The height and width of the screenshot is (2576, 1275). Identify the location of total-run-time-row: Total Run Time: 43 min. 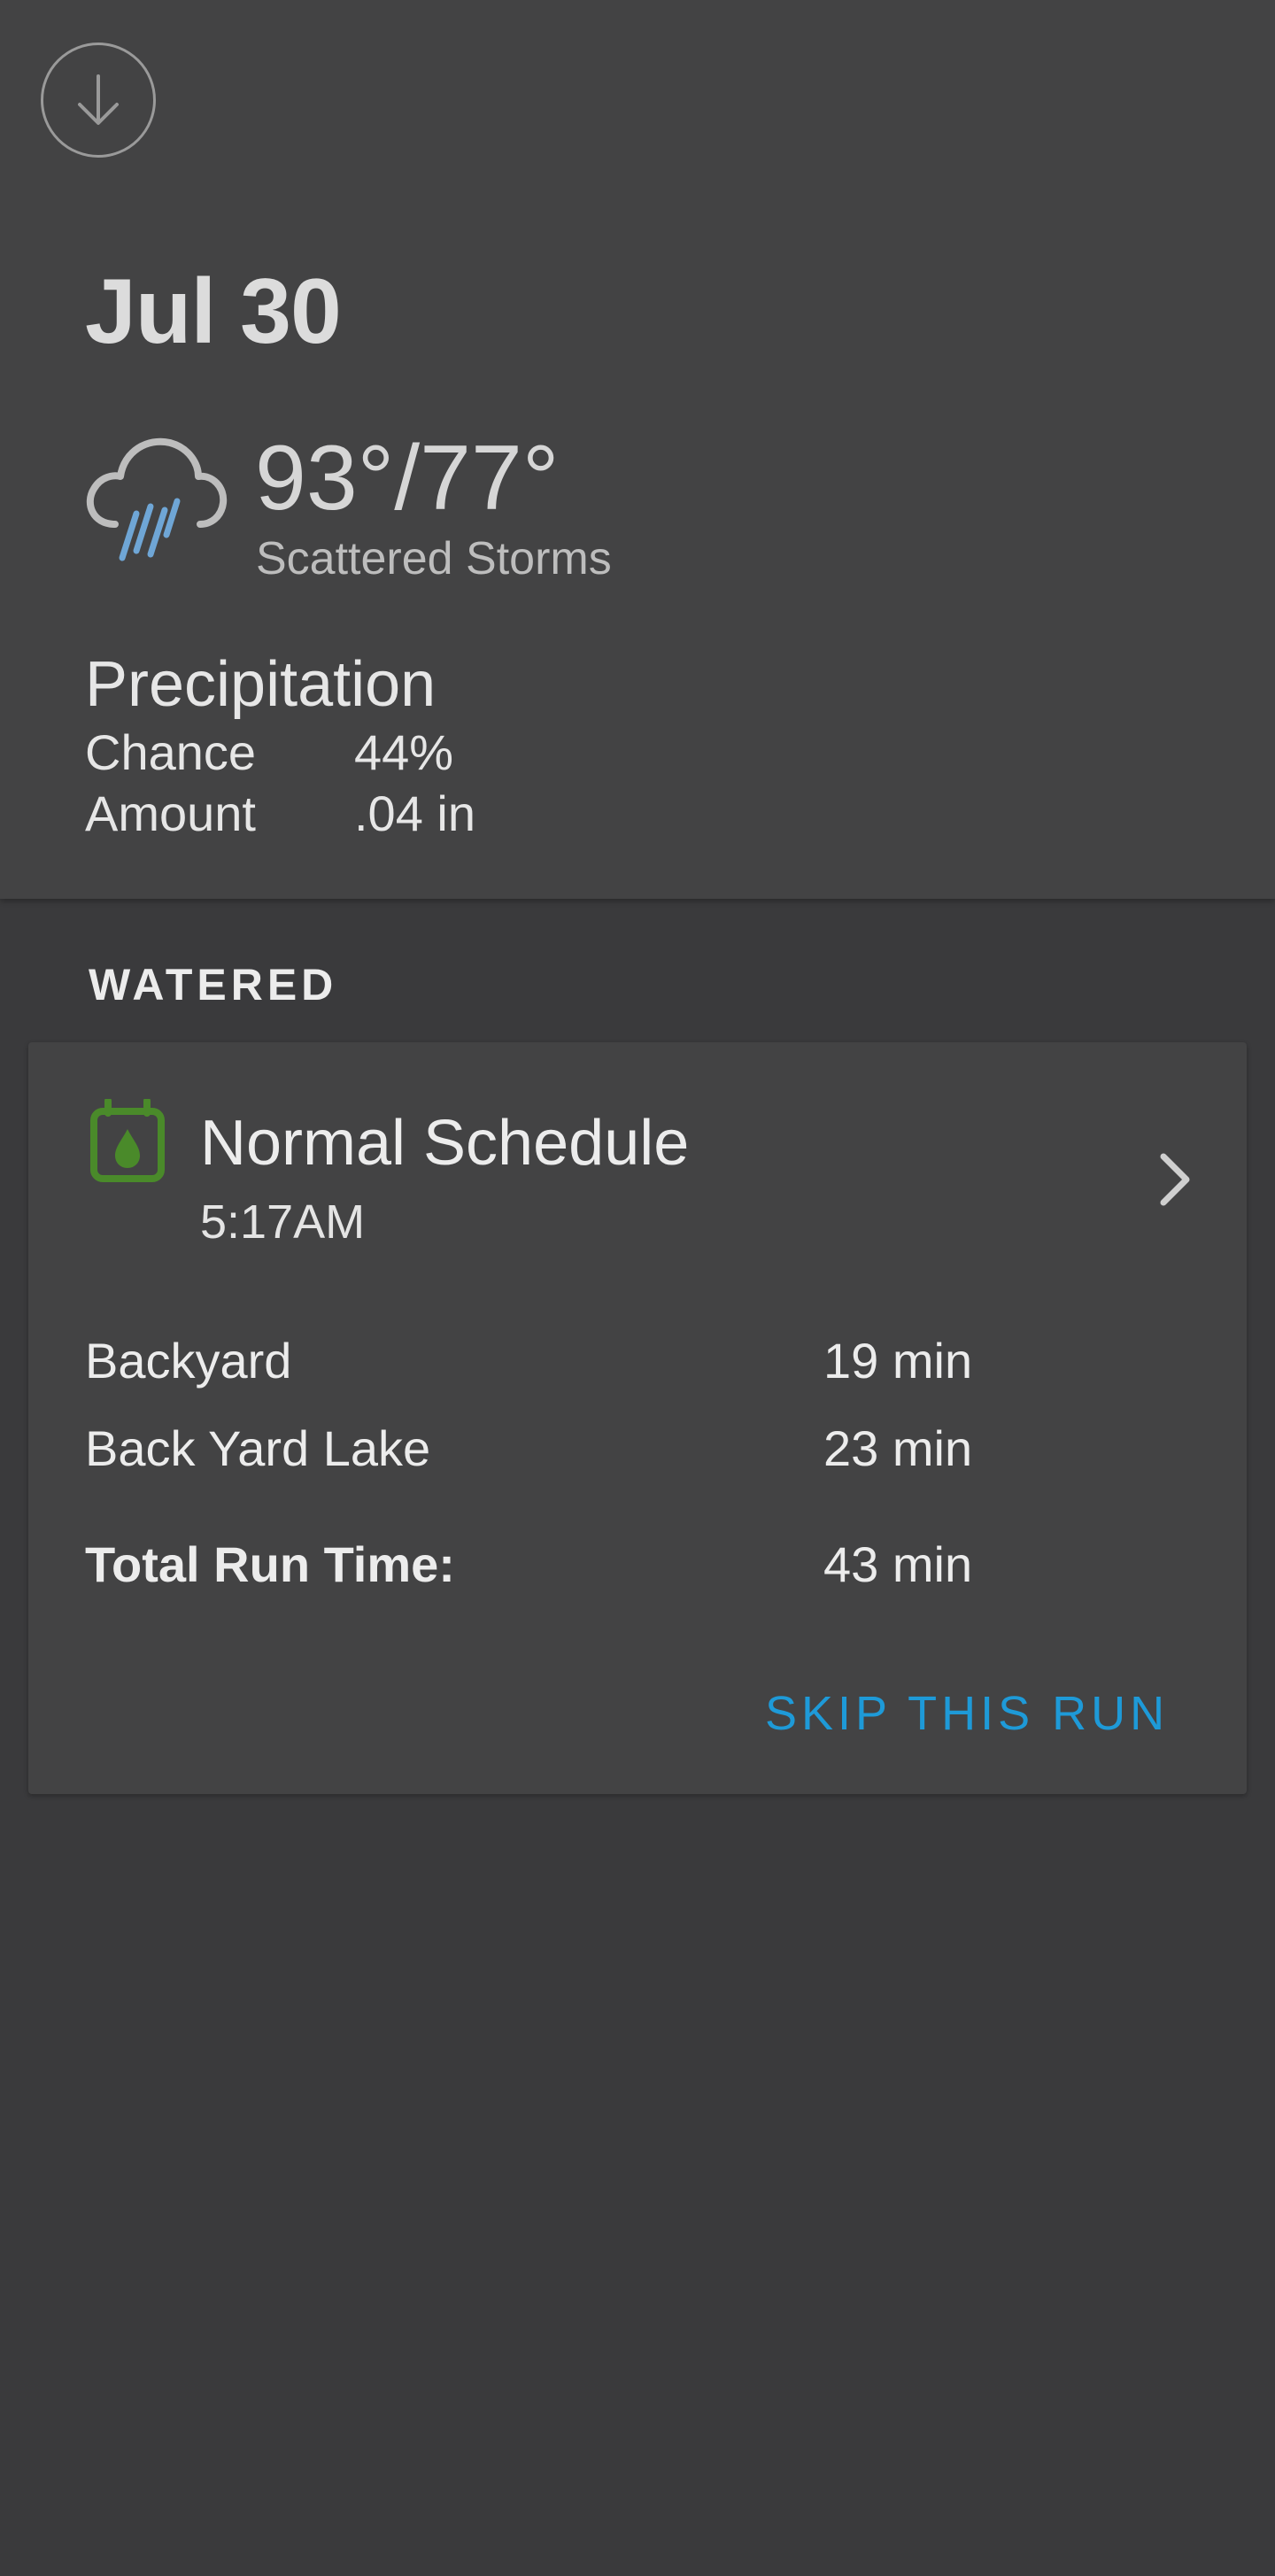
(616, 1565).